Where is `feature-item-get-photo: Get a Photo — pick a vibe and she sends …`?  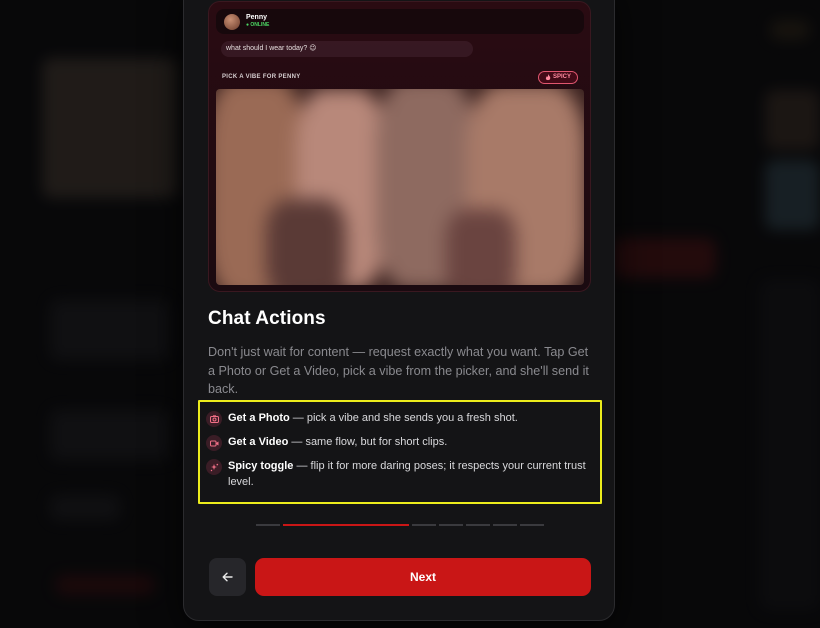 feature-item-get-photo: Get a Photo — pick a vibe and she sends … is located at coordinates (397, 418).